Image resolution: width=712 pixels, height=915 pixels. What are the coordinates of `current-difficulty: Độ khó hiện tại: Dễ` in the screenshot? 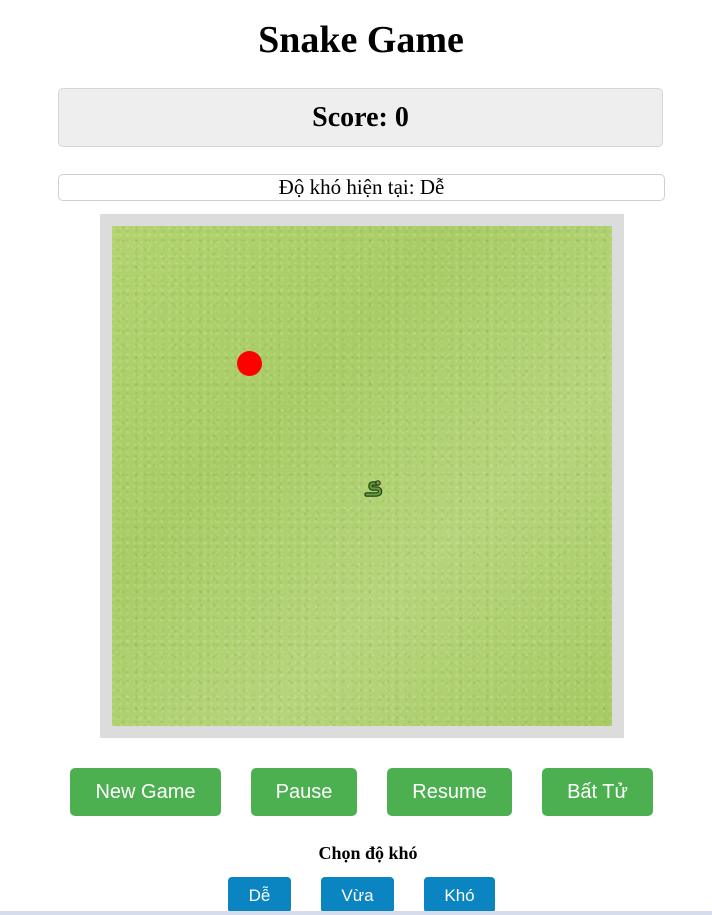 It's located at (361, 187).